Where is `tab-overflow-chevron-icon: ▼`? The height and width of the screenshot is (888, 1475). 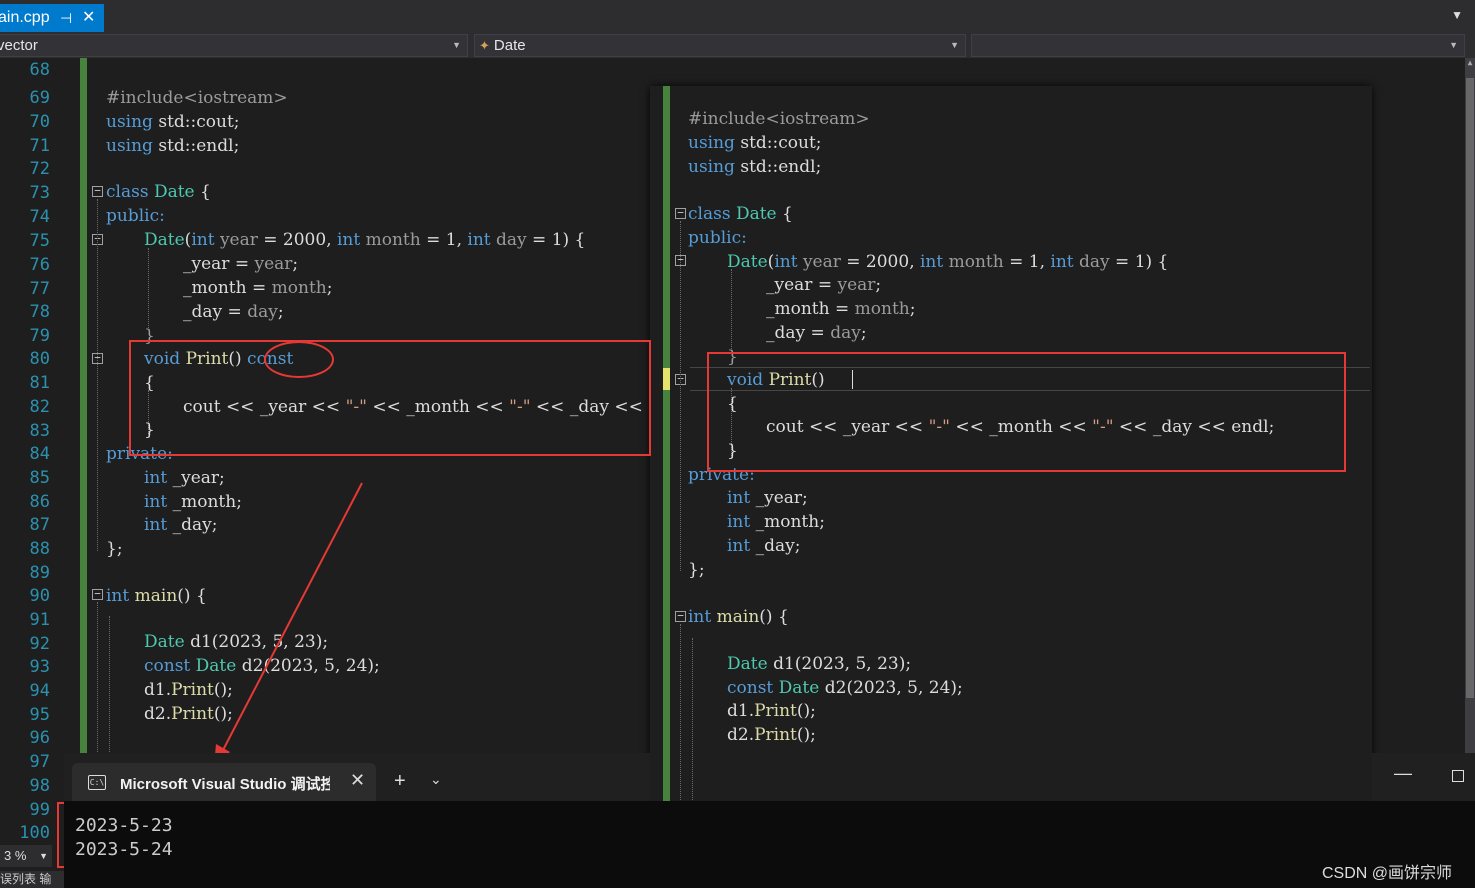 tab-overflow-chevron-icon: ▼ is located at coordinates (1457, 15).